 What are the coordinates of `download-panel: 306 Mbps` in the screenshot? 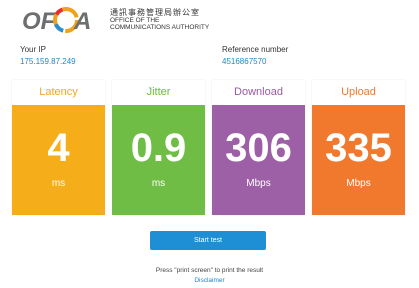 It's located at (258, 160).